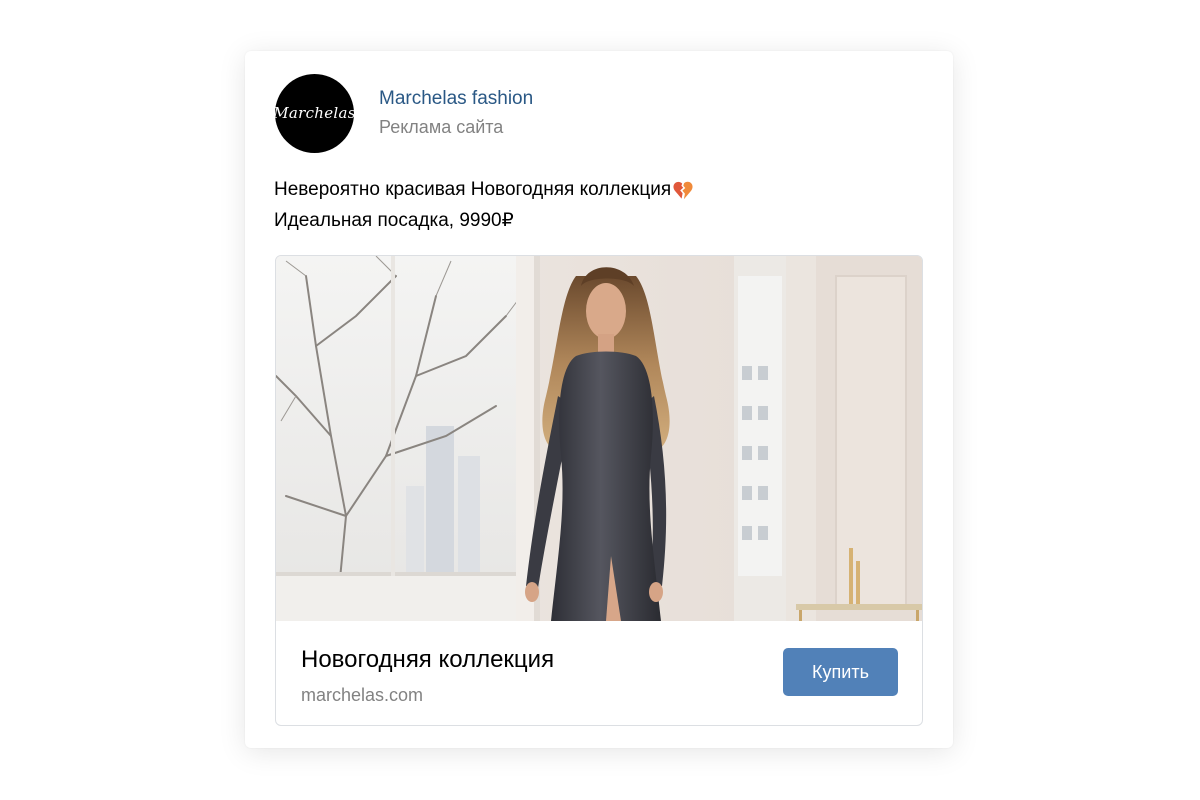 The width and height of the screenshot is (1200, 800). Describe the element at coordinates (683, 190) in the screenshot. I see `broken-heart-icon` at that location.